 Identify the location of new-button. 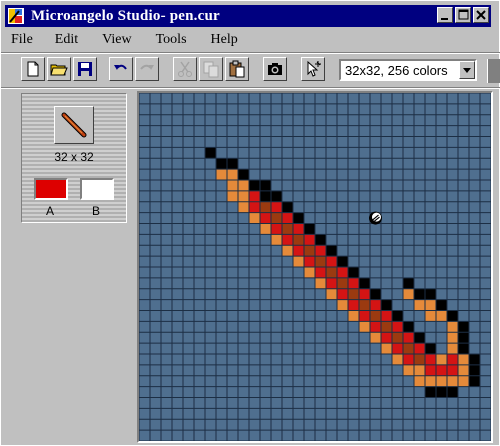
(33, 69).